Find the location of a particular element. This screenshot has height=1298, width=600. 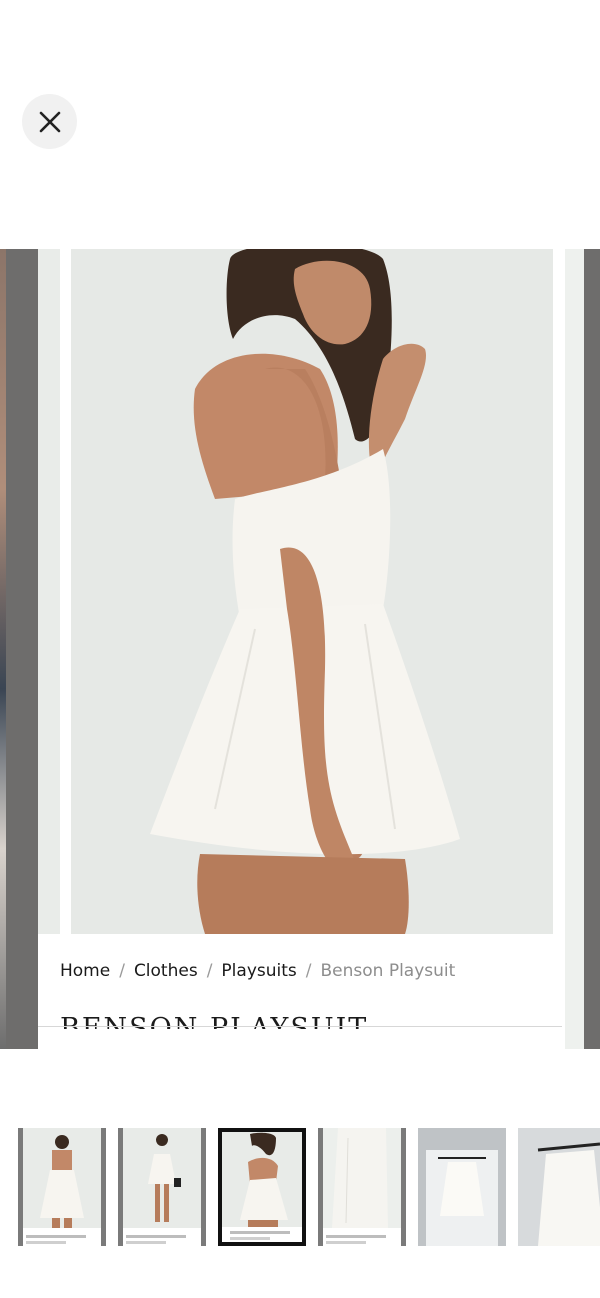

breadcrumb-playsuits: Playsuits is located at coordinates (258, 971).